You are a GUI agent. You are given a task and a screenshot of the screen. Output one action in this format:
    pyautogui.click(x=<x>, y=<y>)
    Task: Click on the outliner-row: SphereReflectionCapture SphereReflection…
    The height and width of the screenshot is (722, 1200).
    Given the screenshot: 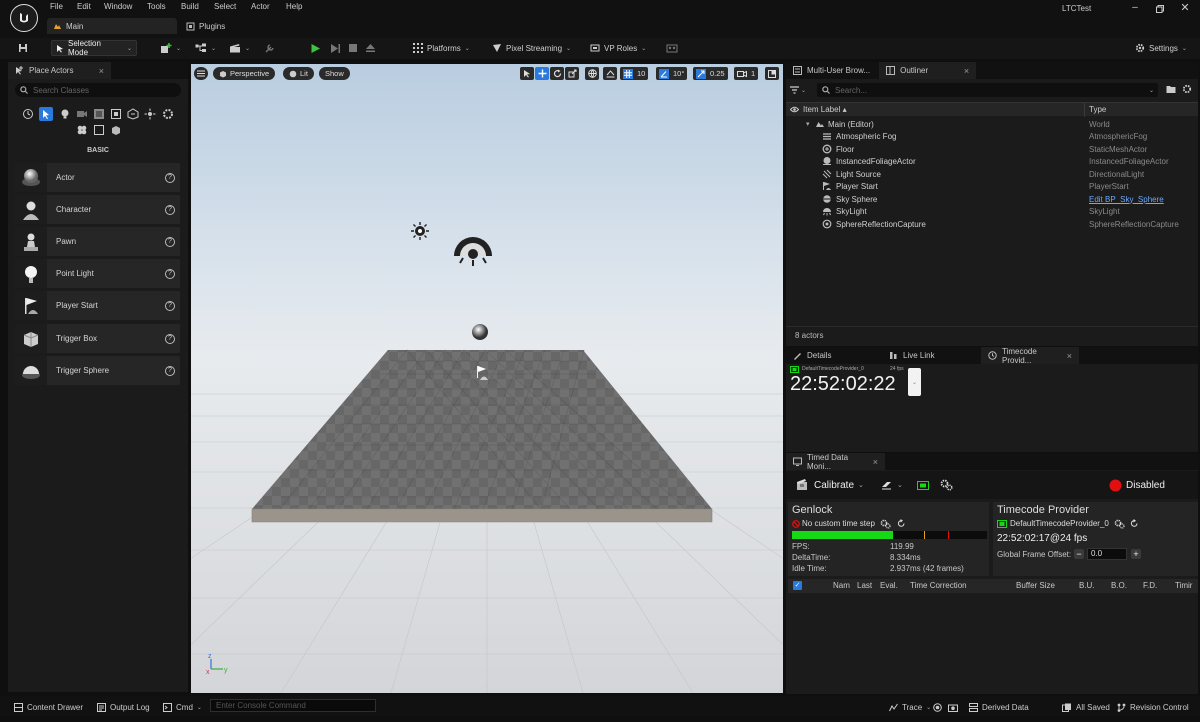 What is the action you would take?
    pyautogui.click(x=992, y=224)
    